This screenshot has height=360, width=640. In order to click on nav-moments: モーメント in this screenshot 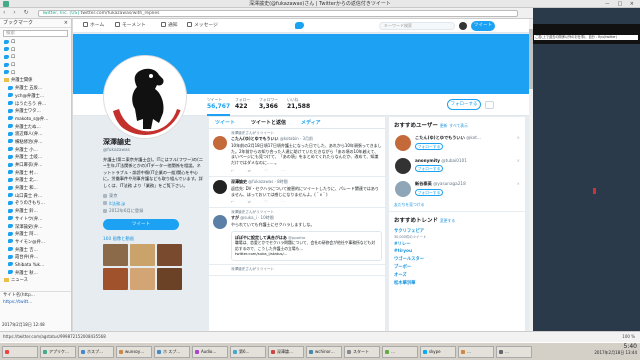, I will do `click(130, 26)`.